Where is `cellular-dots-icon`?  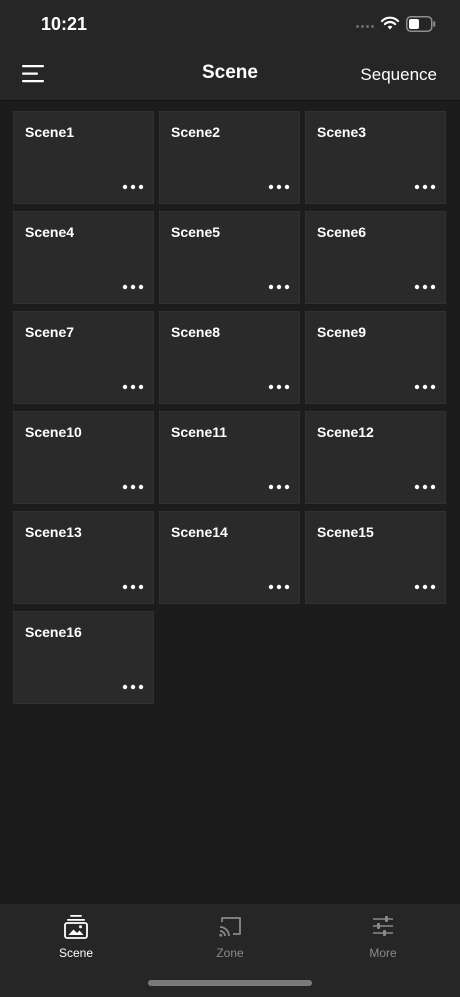
cellular-dots-icon is located at coordinates (366, 27).